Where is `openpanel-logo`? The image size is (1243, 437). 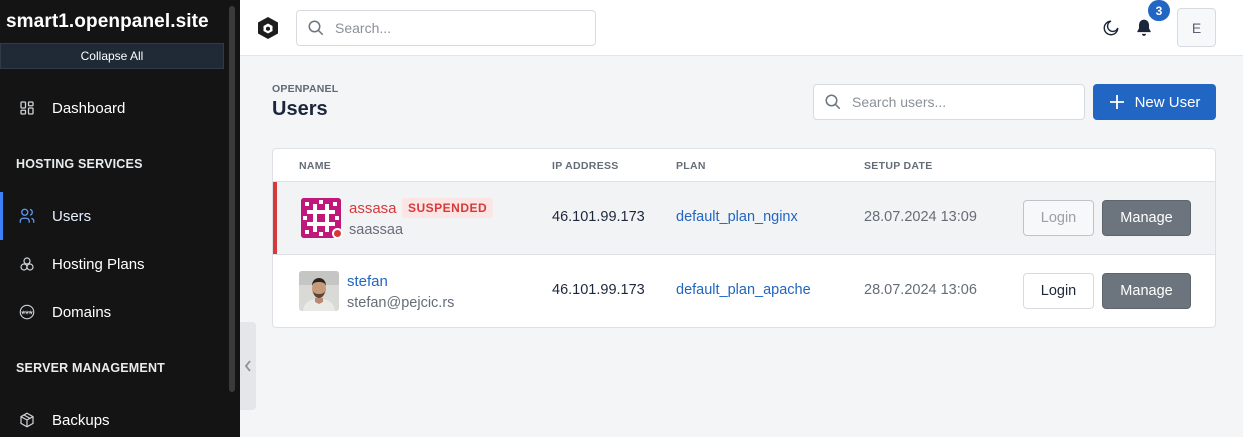
openpanel-logo is located at coordinates (268, 30).